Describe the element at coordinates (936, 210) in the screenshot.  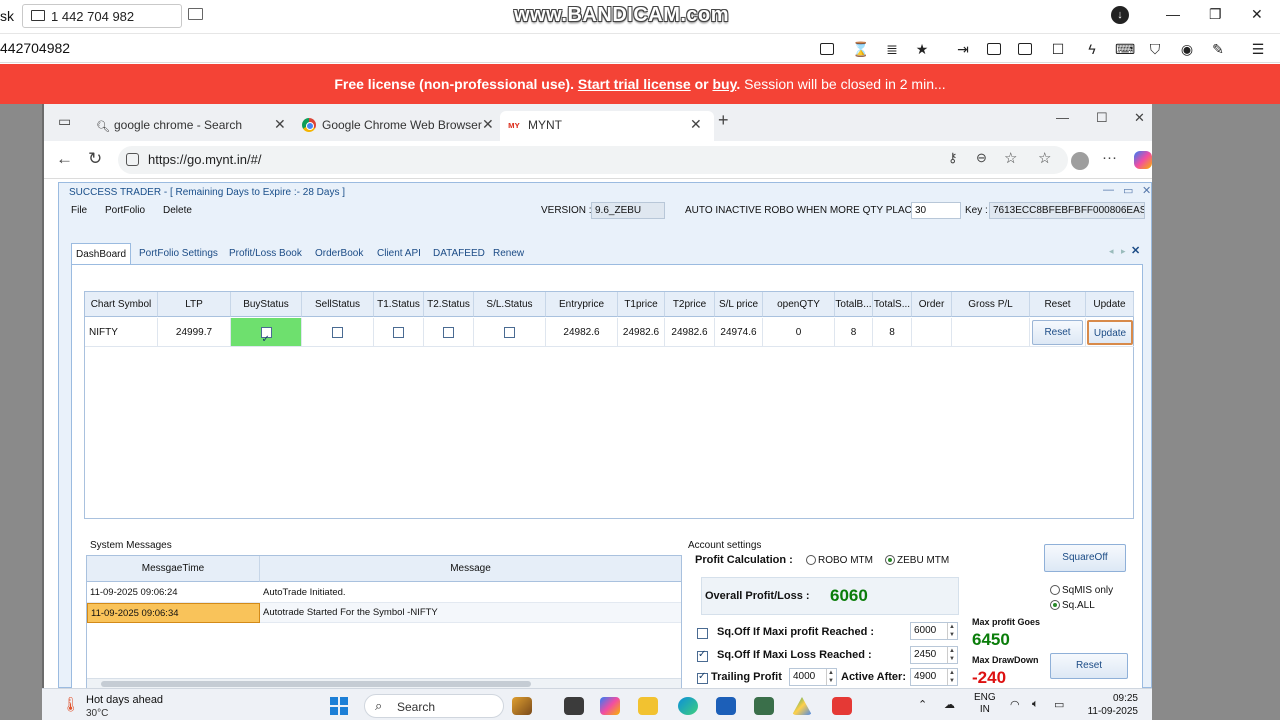
I see `auto-inactive-field: 30` at that location.